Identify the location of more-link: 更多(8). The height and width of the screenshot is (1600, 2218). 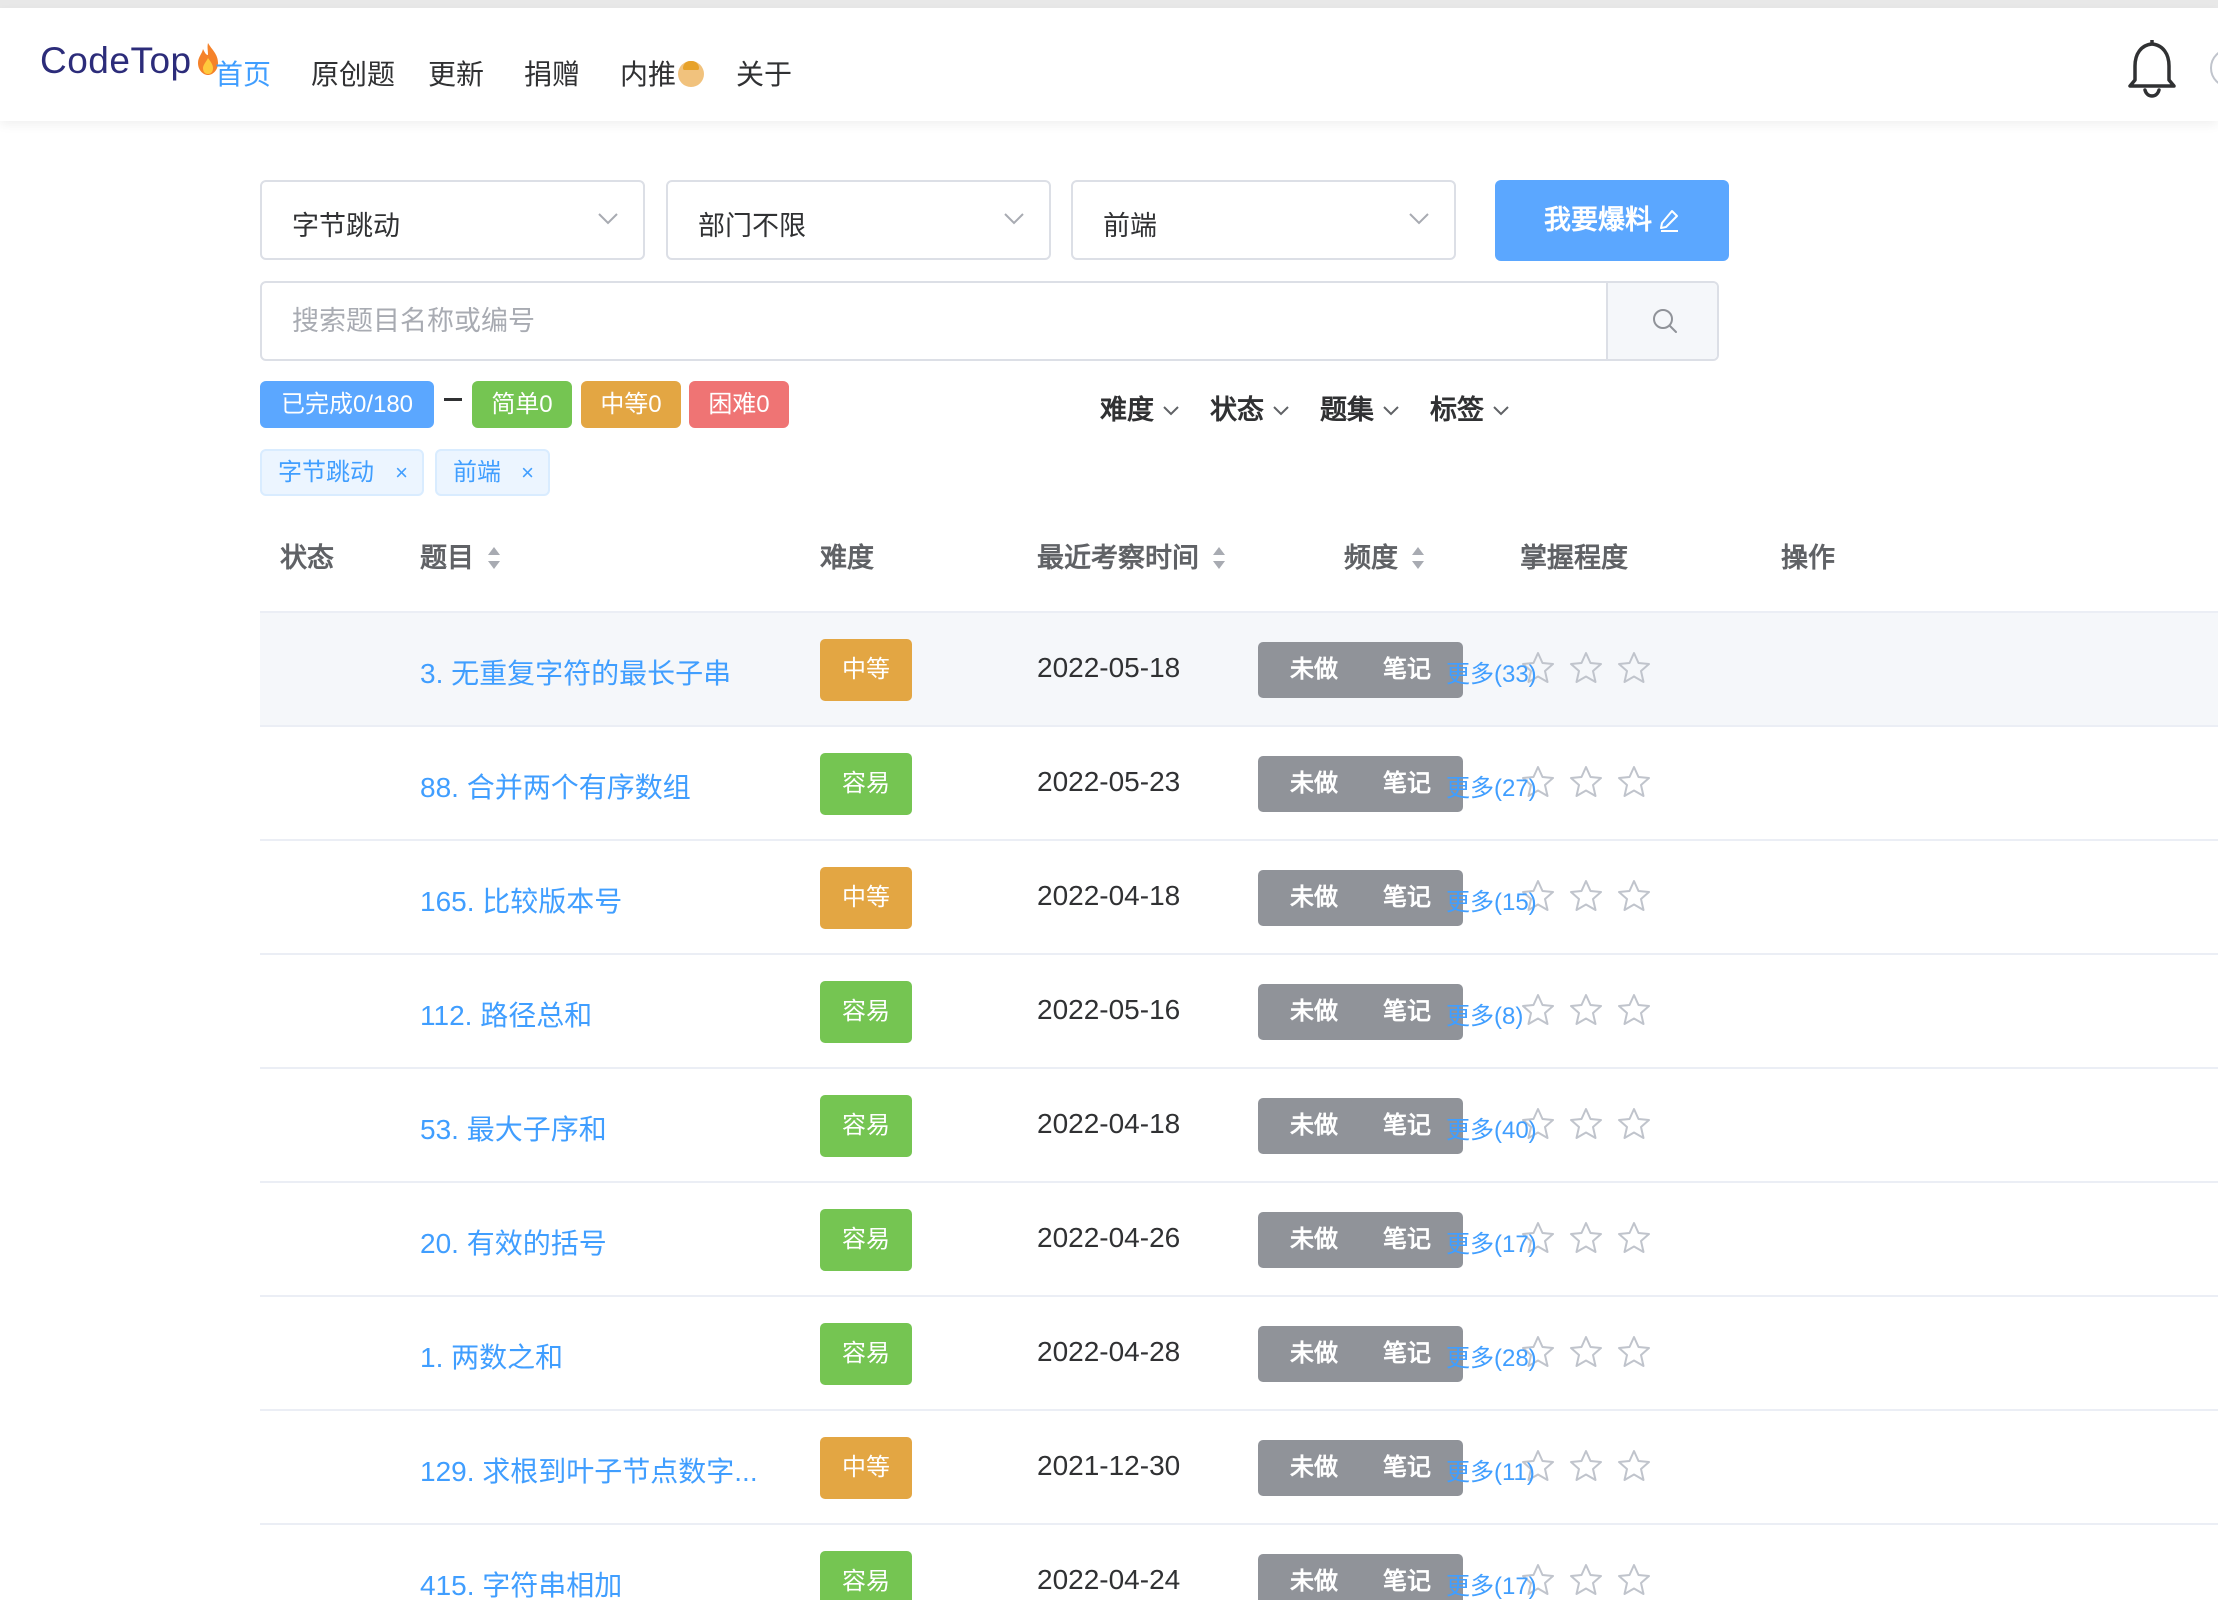
(1484, 1013).